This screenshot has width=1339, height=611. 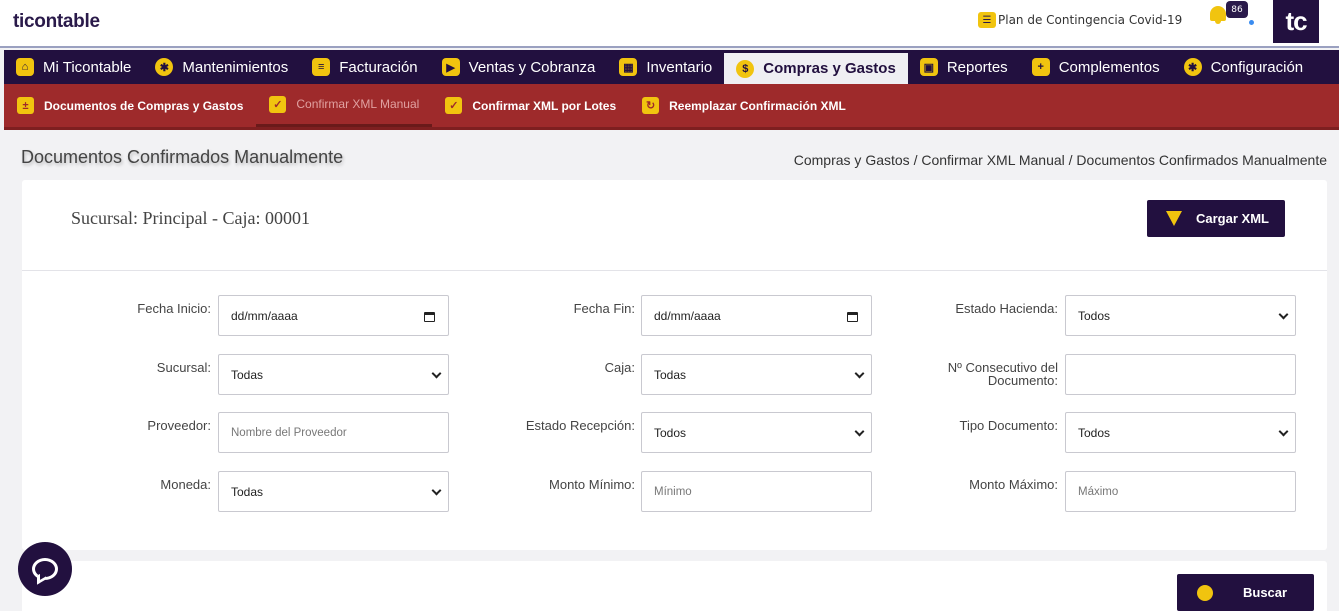 I want to click on proveedor-input: Nombre del Proveedor, so click(x=333, y=432).